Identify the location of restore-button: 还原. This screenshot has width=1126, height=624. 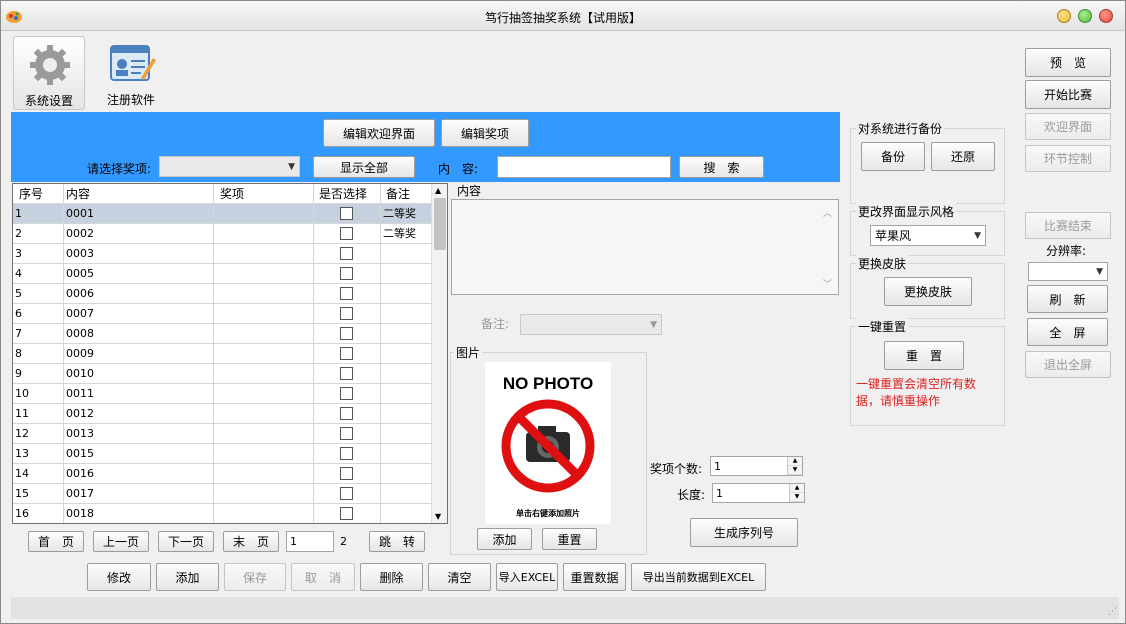
(963, 156).